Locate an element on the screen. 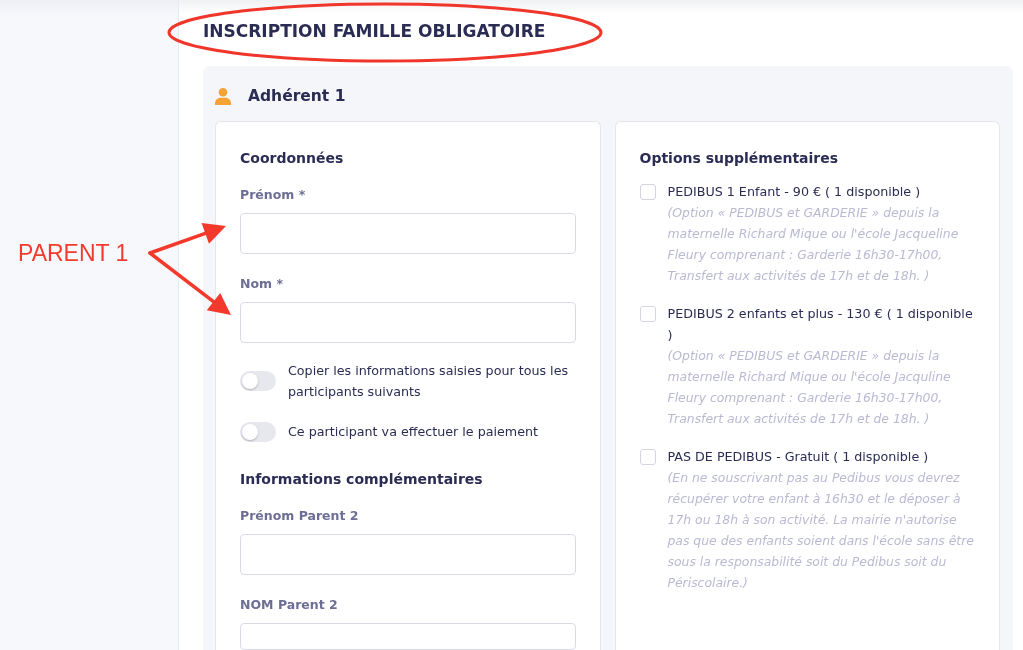 The height and width of the screenshot is (650, 1023). option-description: (Option « PEDIBUS et GARDERIE » depuis la maternelle Richard Mique ou l'école Jacqueline Fleury comprenant : Garderie 16h30-17h00, Transfert aux activités de 17h et de 18h. ) is located at coordinates (813, 244).